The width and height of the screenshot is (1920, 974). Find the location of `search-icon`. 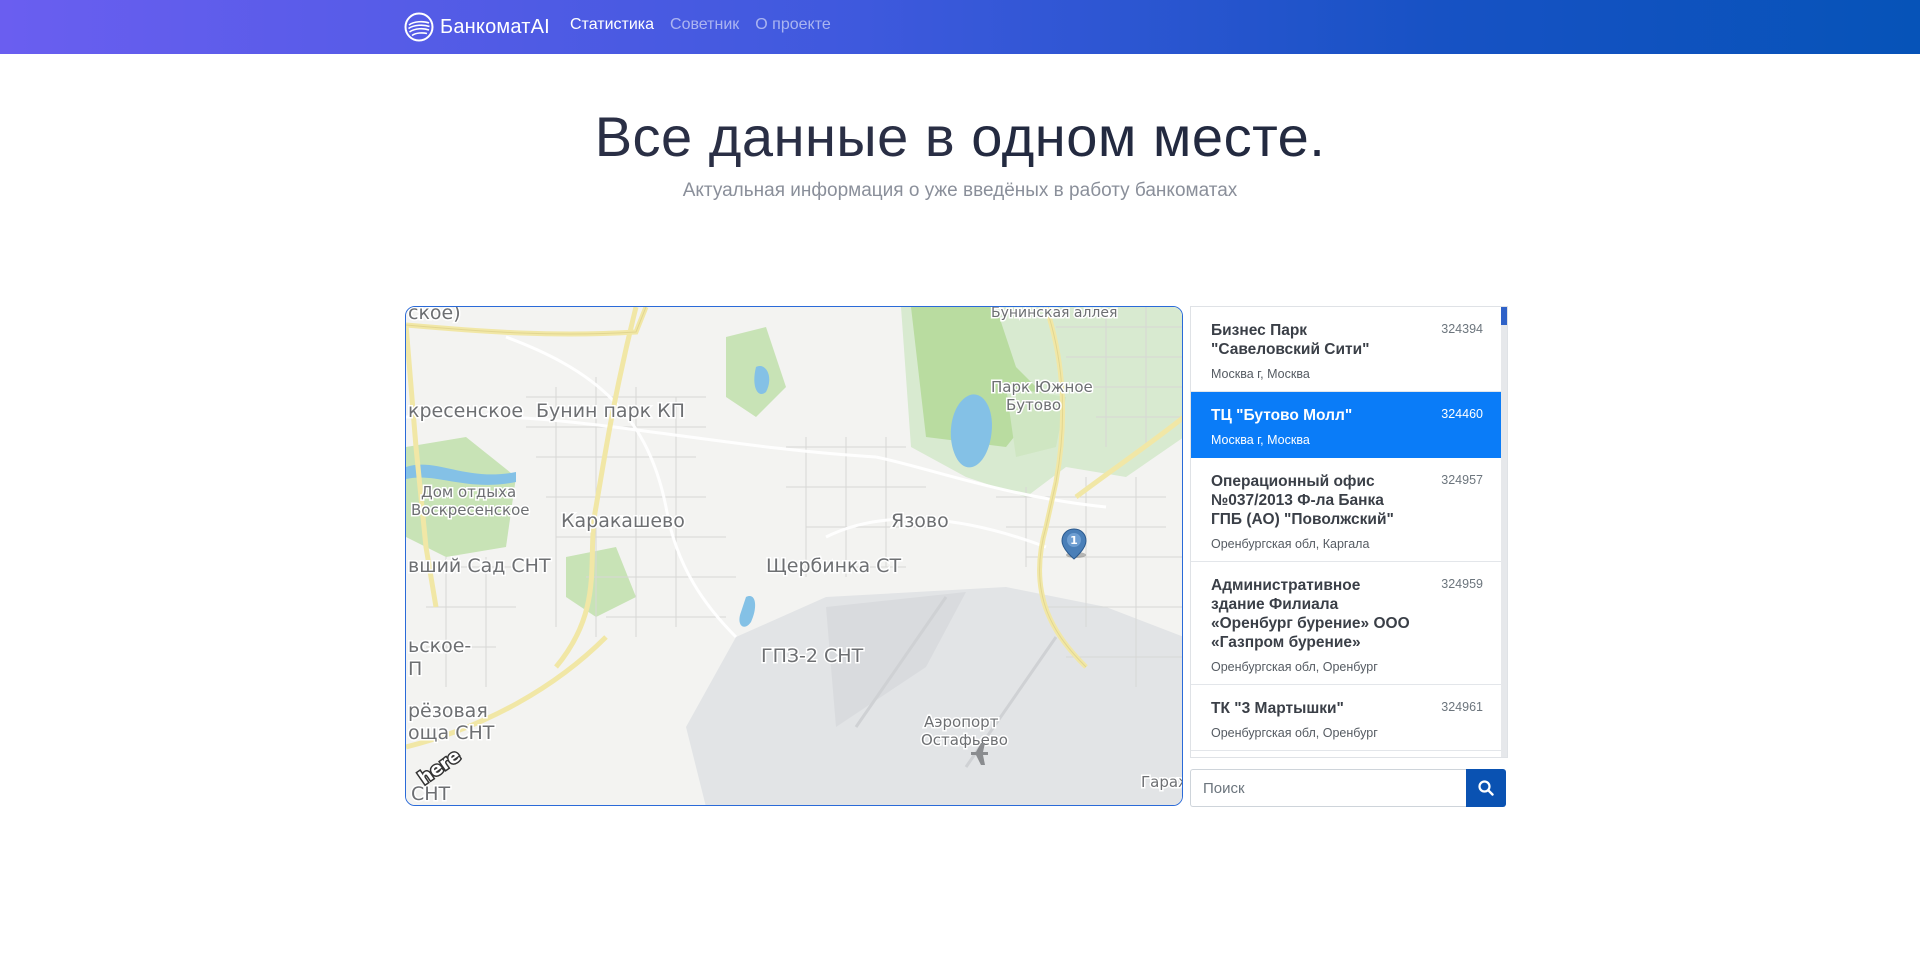

search-icon is located at coordinates (1486, 788).